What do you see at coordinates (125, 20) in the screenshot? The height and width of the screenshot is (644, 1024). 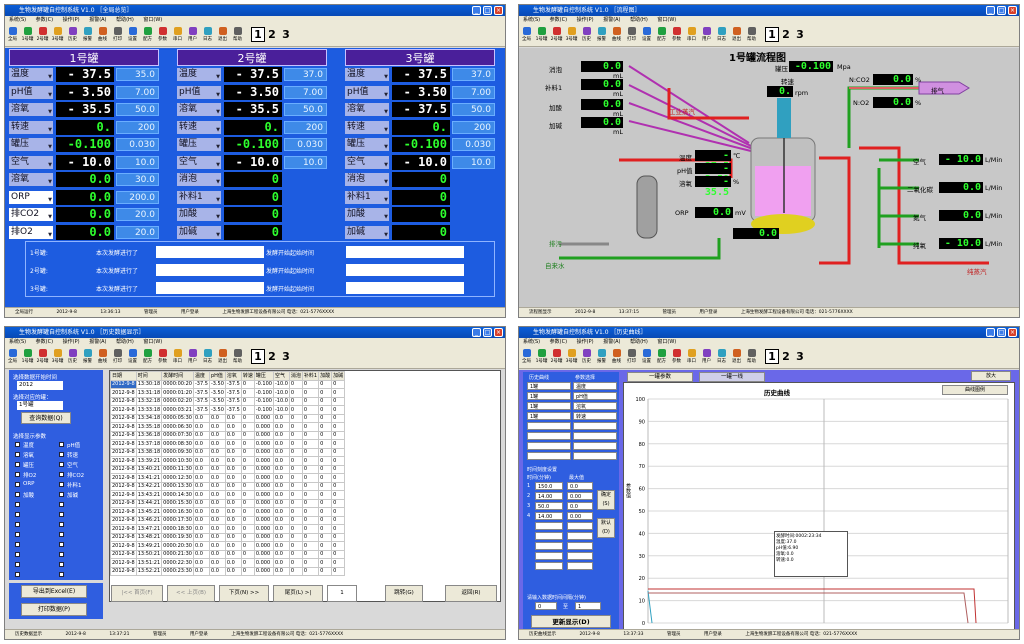 I see `menu-help: 帮助(H)` at bounding box center [125, 20].